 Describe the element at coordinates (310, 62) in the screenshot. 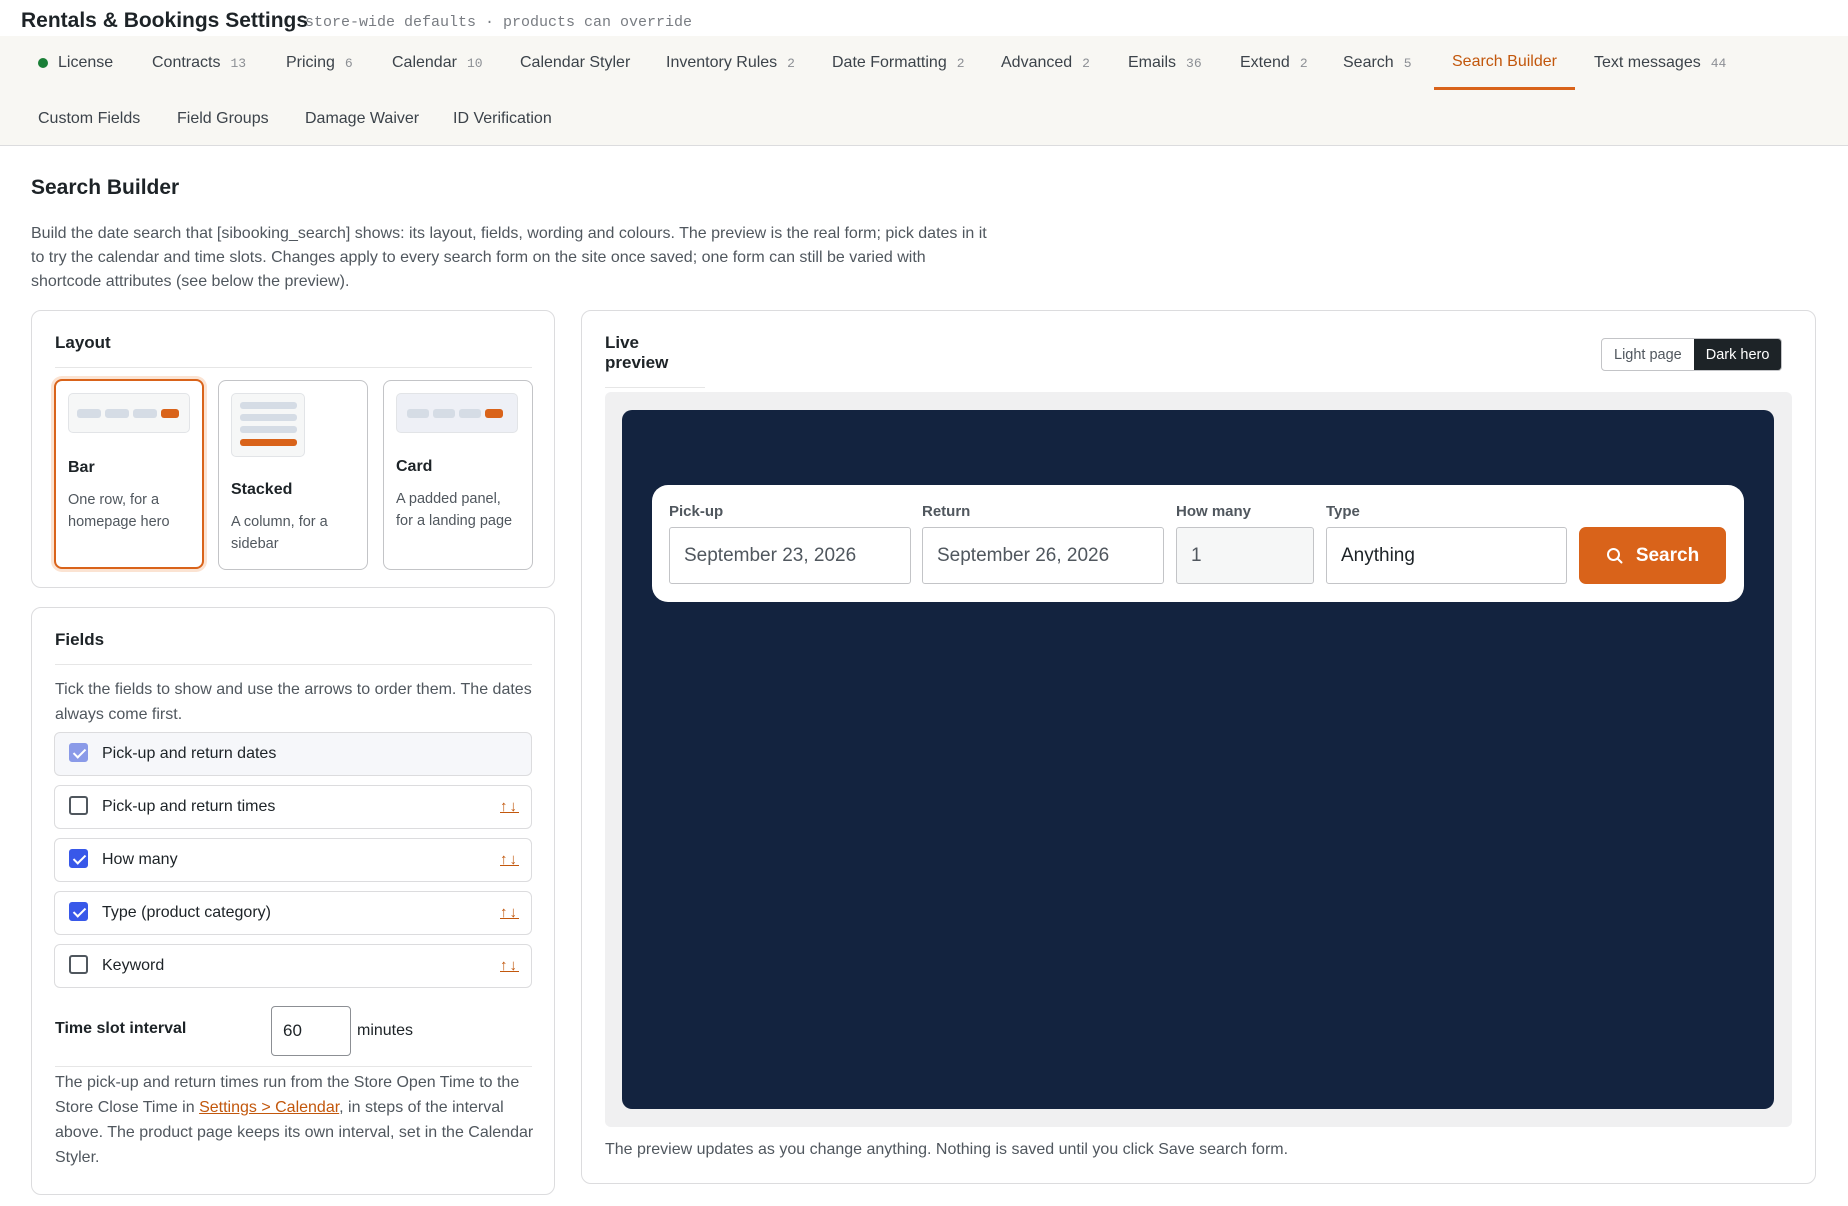

I see `tab-label: Pricing` at that location.